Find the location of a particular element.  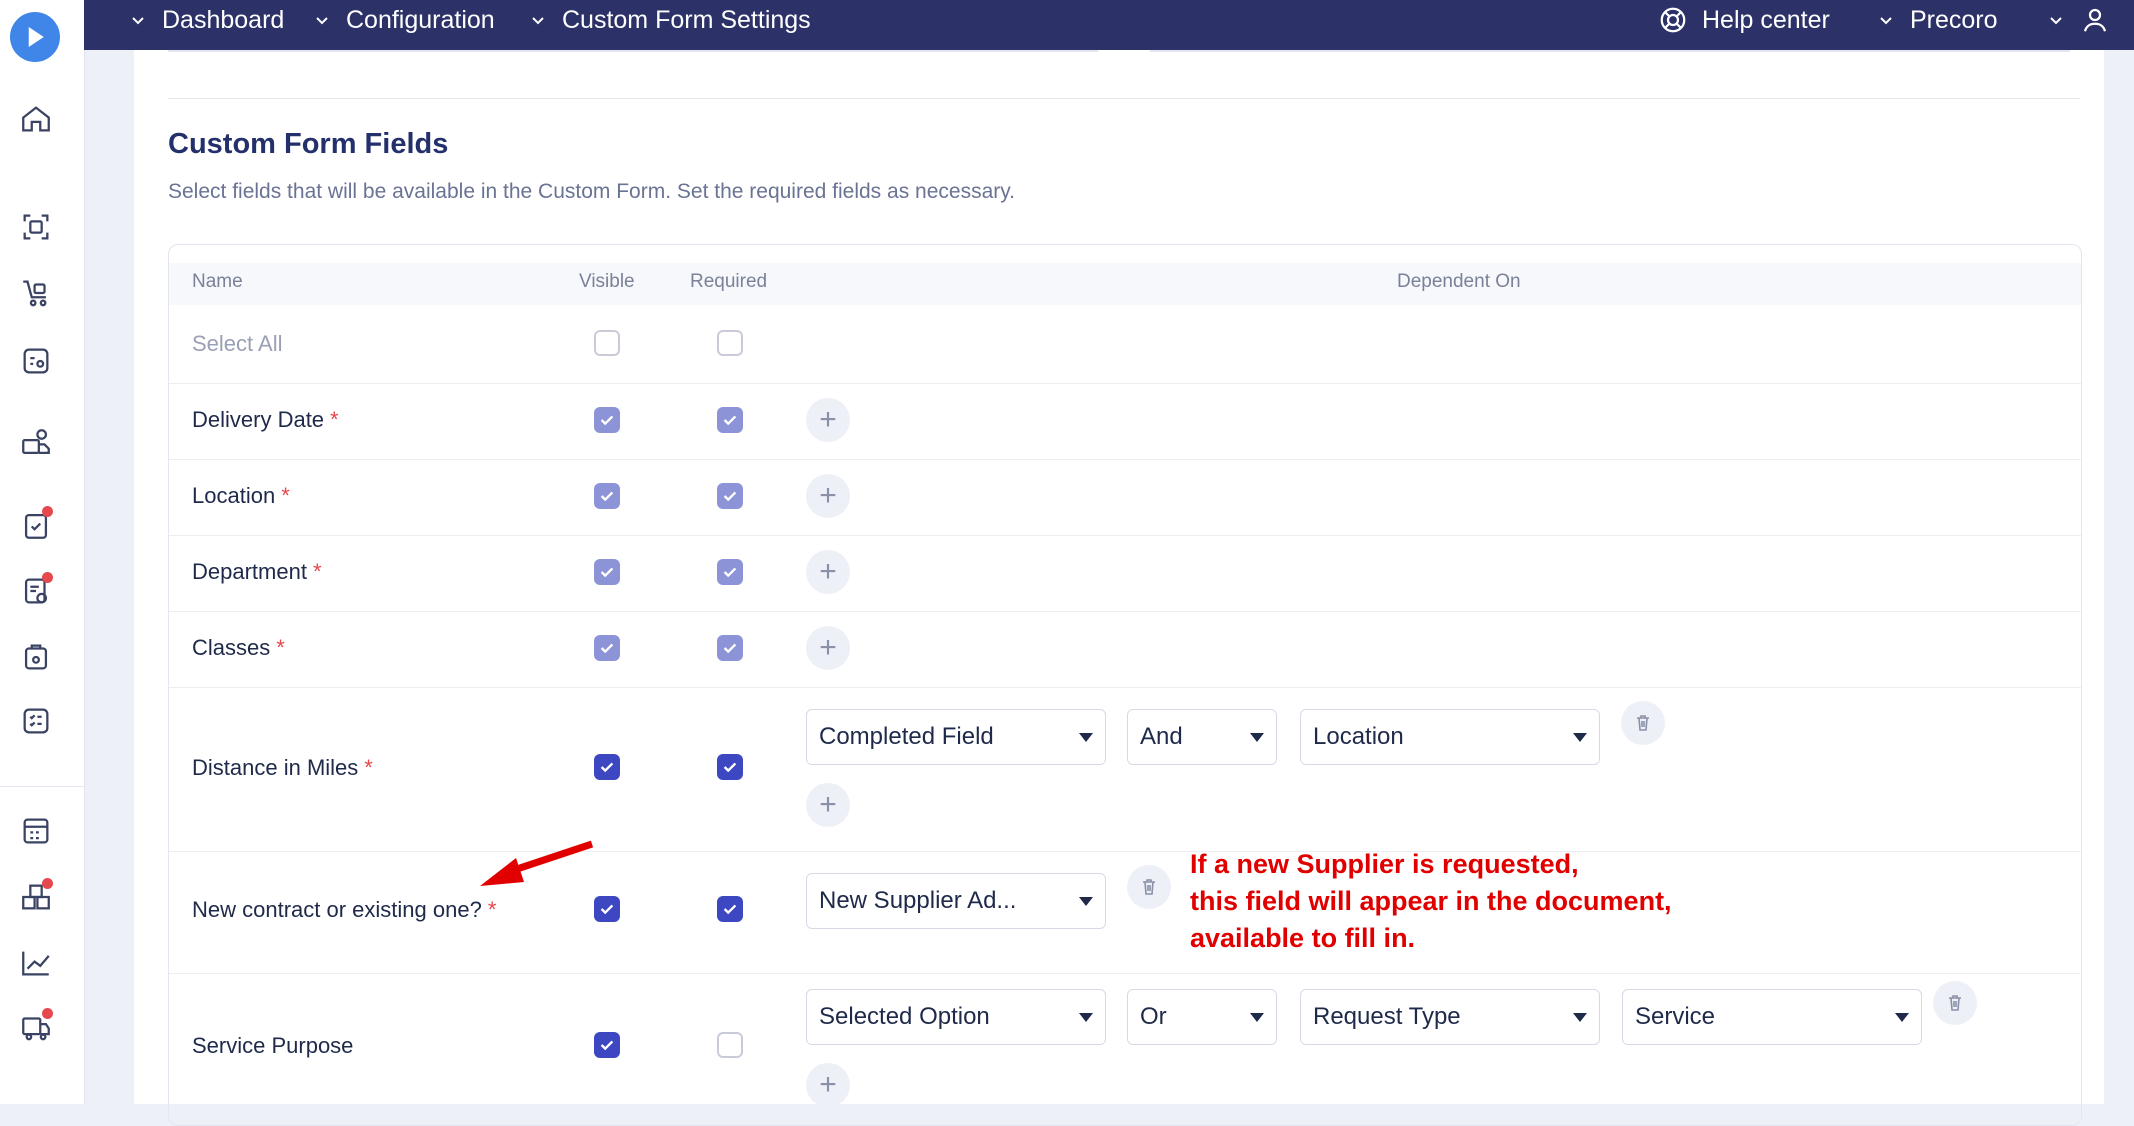

table-row: Delivery Date * + is located at coordinates (1125, 421).